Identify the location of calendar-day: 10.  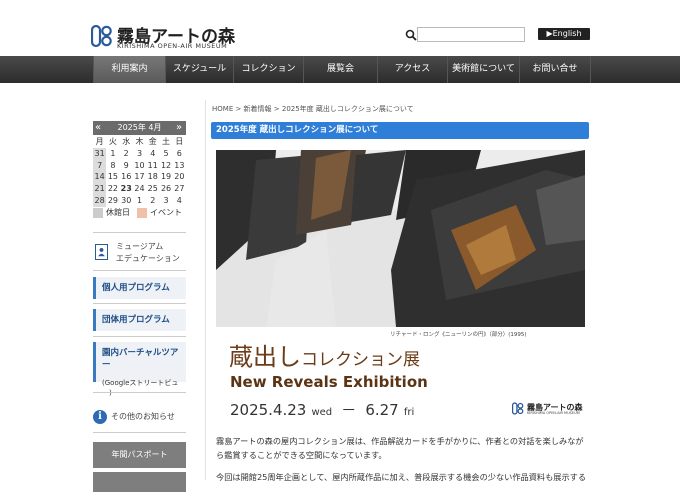
(139, 165).